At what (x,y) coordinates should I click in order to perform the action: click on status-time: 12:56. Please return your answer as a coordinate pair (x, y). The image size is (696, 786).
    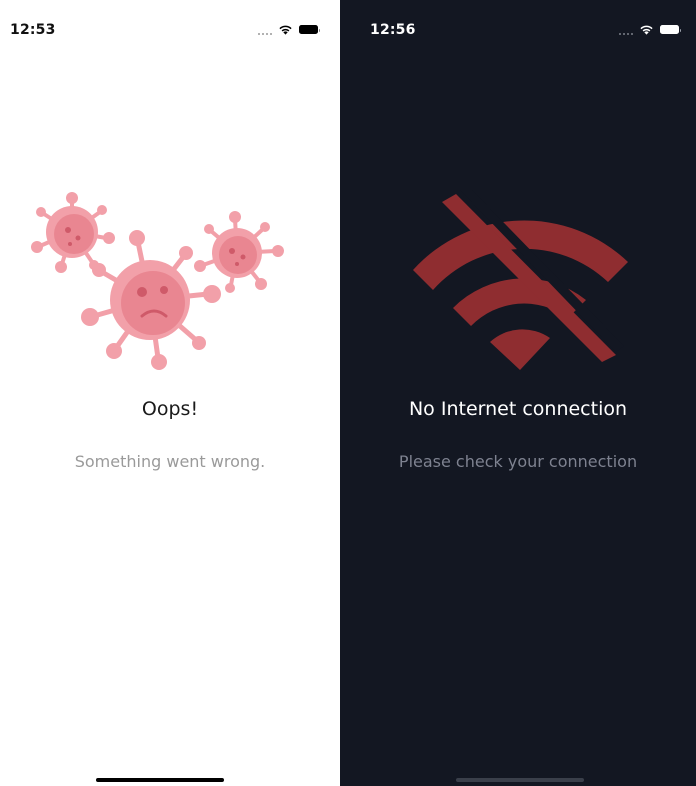
    Looking at the image, I should click on (393, 30).